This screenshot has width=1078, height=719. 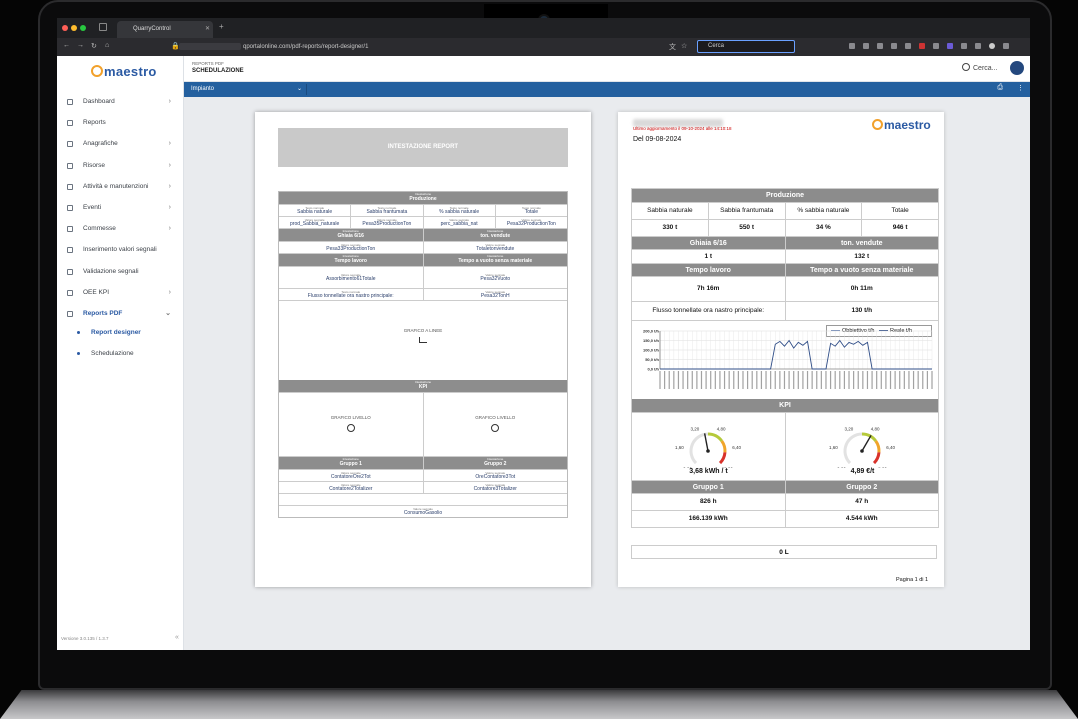 What do you see at coordinates (880, 46) in the screenshot?
I see `library-icon` at bounding box center [880, 46].